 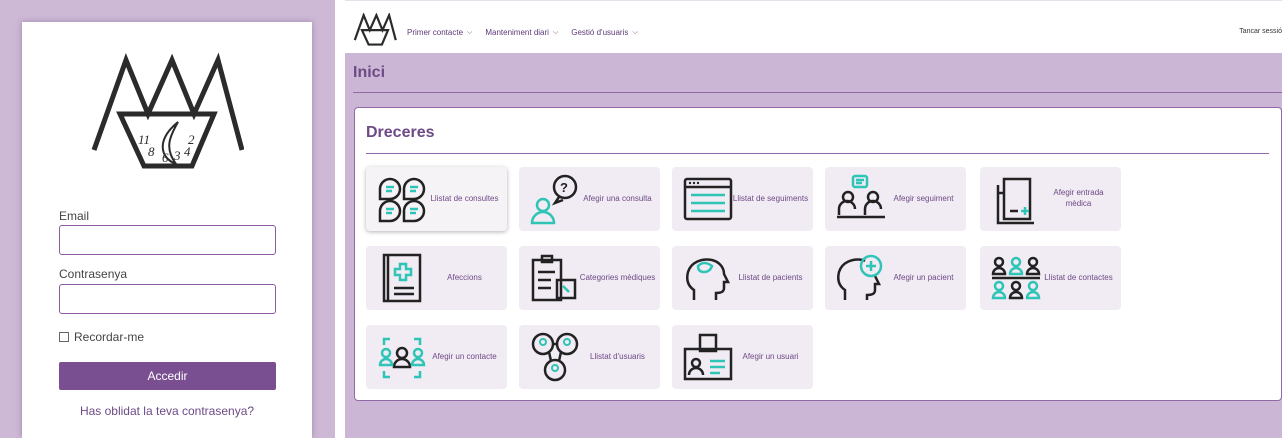 I want to click on nav-label: Primer contacte, so click(x=435, y=32).